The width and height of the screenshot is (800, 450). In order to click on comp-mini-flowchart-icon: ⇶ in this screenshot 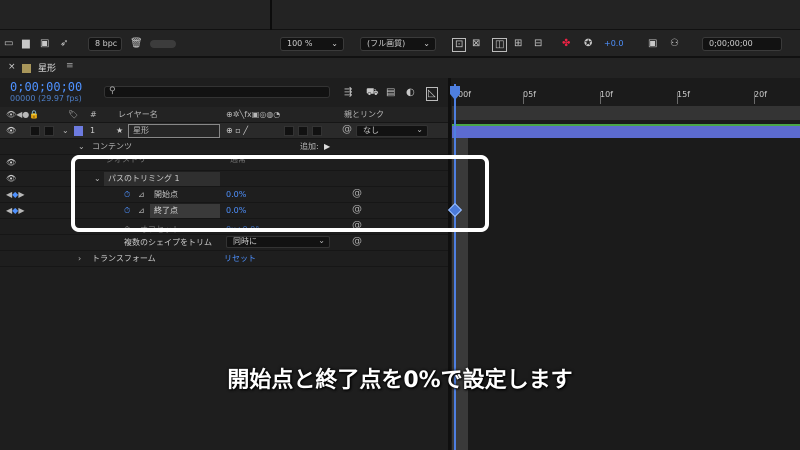, I will do `click(348, 93)`.